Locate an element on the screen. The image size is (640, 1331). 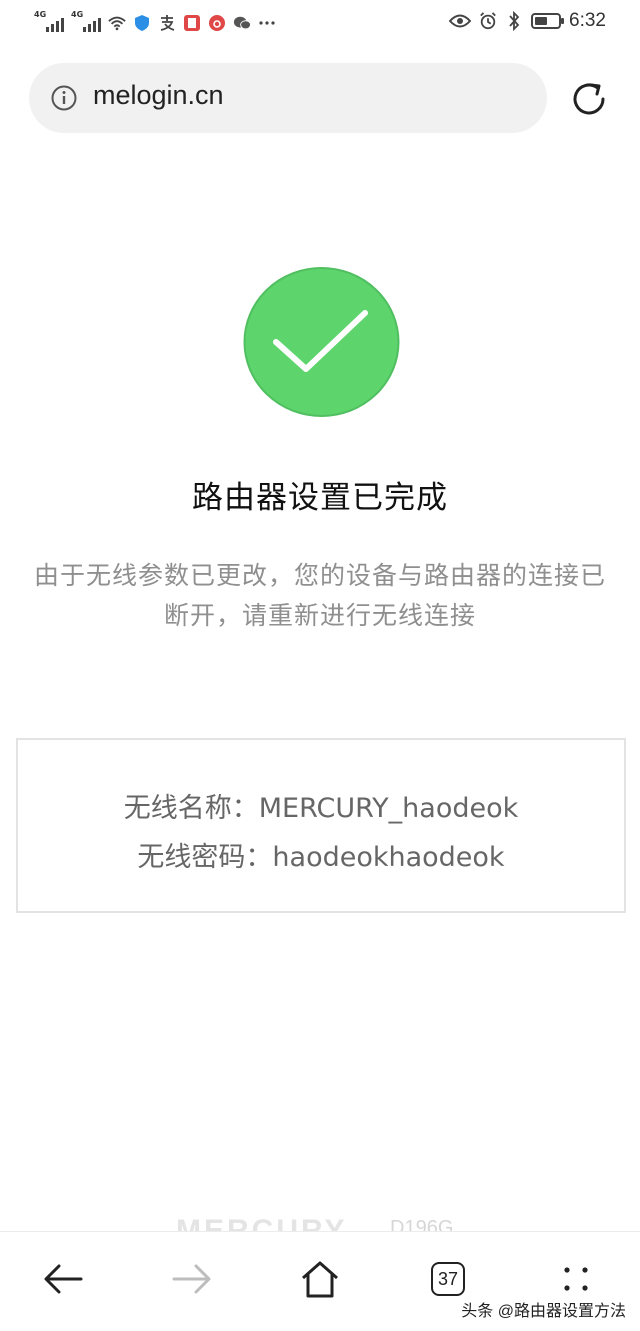
alipay-icon is located at coordinates (167, 23).